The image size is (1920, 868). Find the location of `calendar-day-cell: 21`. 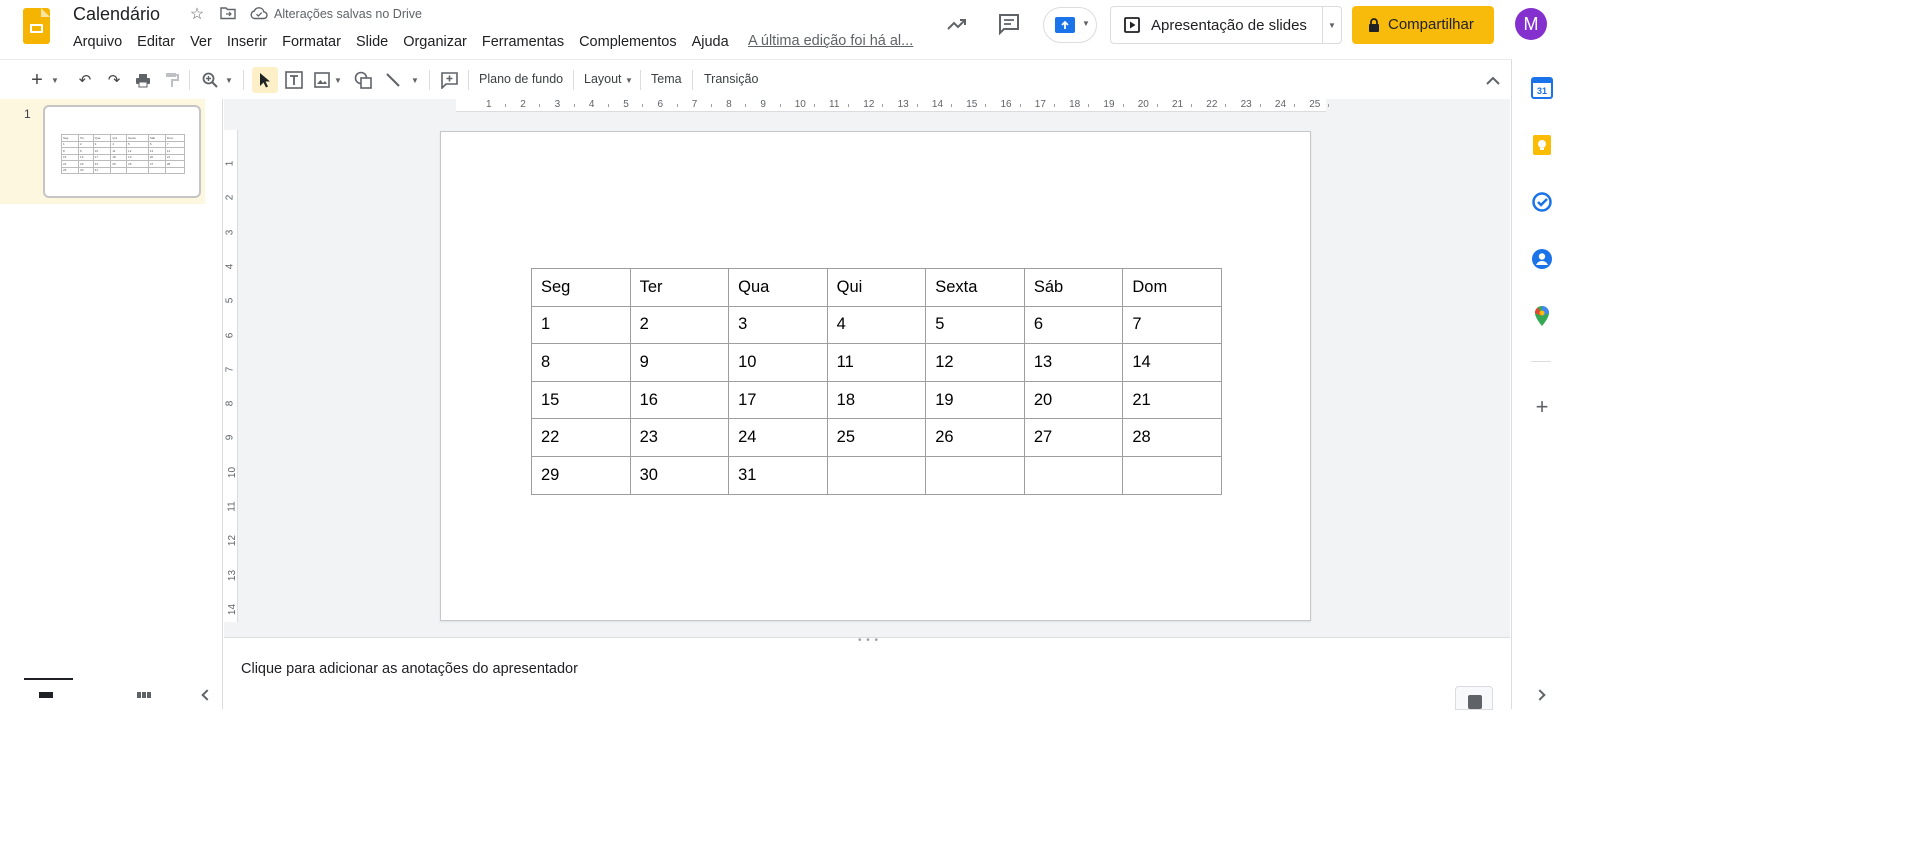

calendar-day-cell: 21 is located at coordinates (1172, 400).